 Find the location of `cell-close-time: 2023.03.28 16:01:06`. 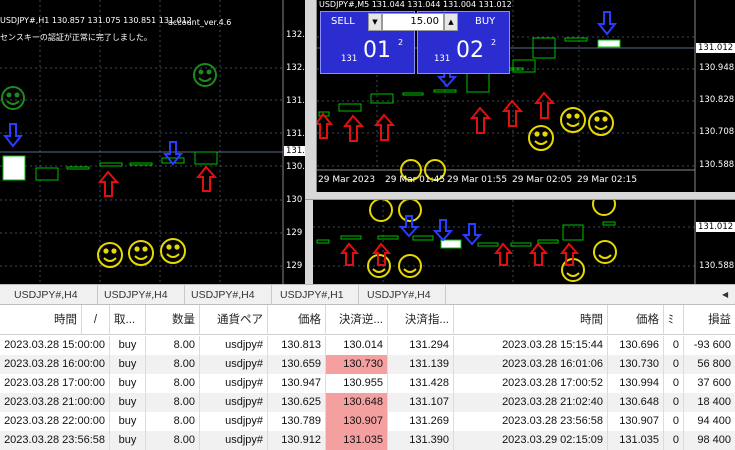

cell-close-time: 2023.03.28 16:01:06 is located at coordinates (531, 364).